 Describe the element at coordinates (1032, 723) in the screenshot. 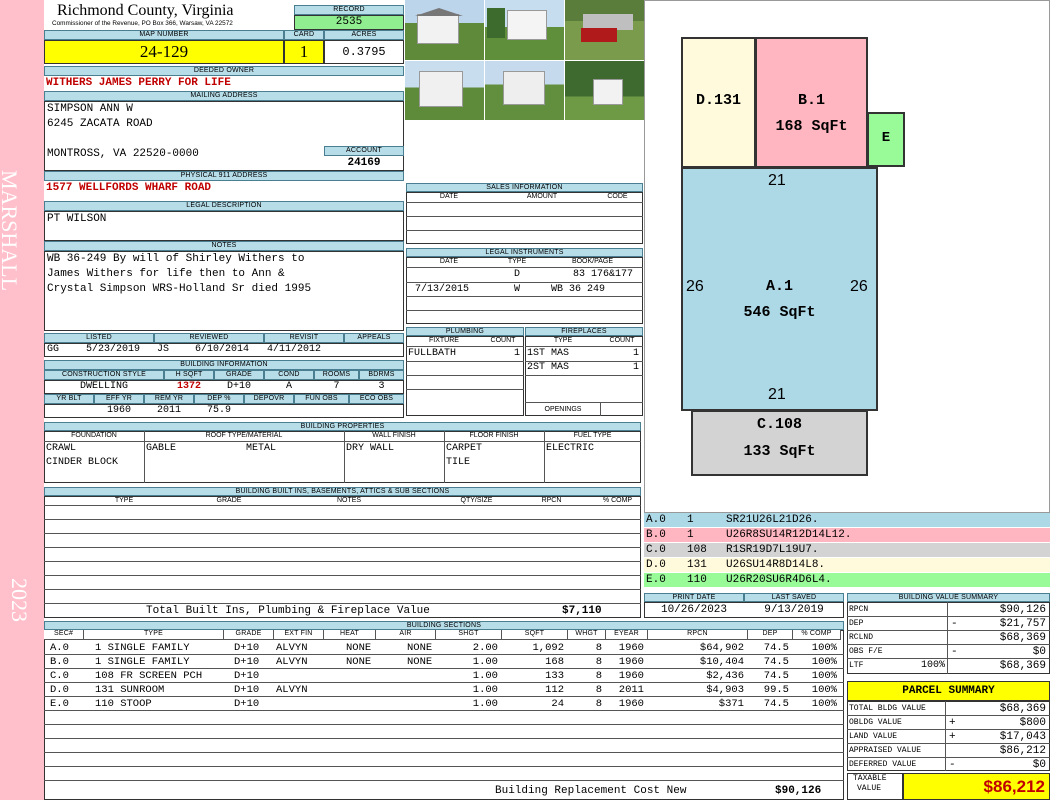

I see `ps-obldg: $800` at that location.